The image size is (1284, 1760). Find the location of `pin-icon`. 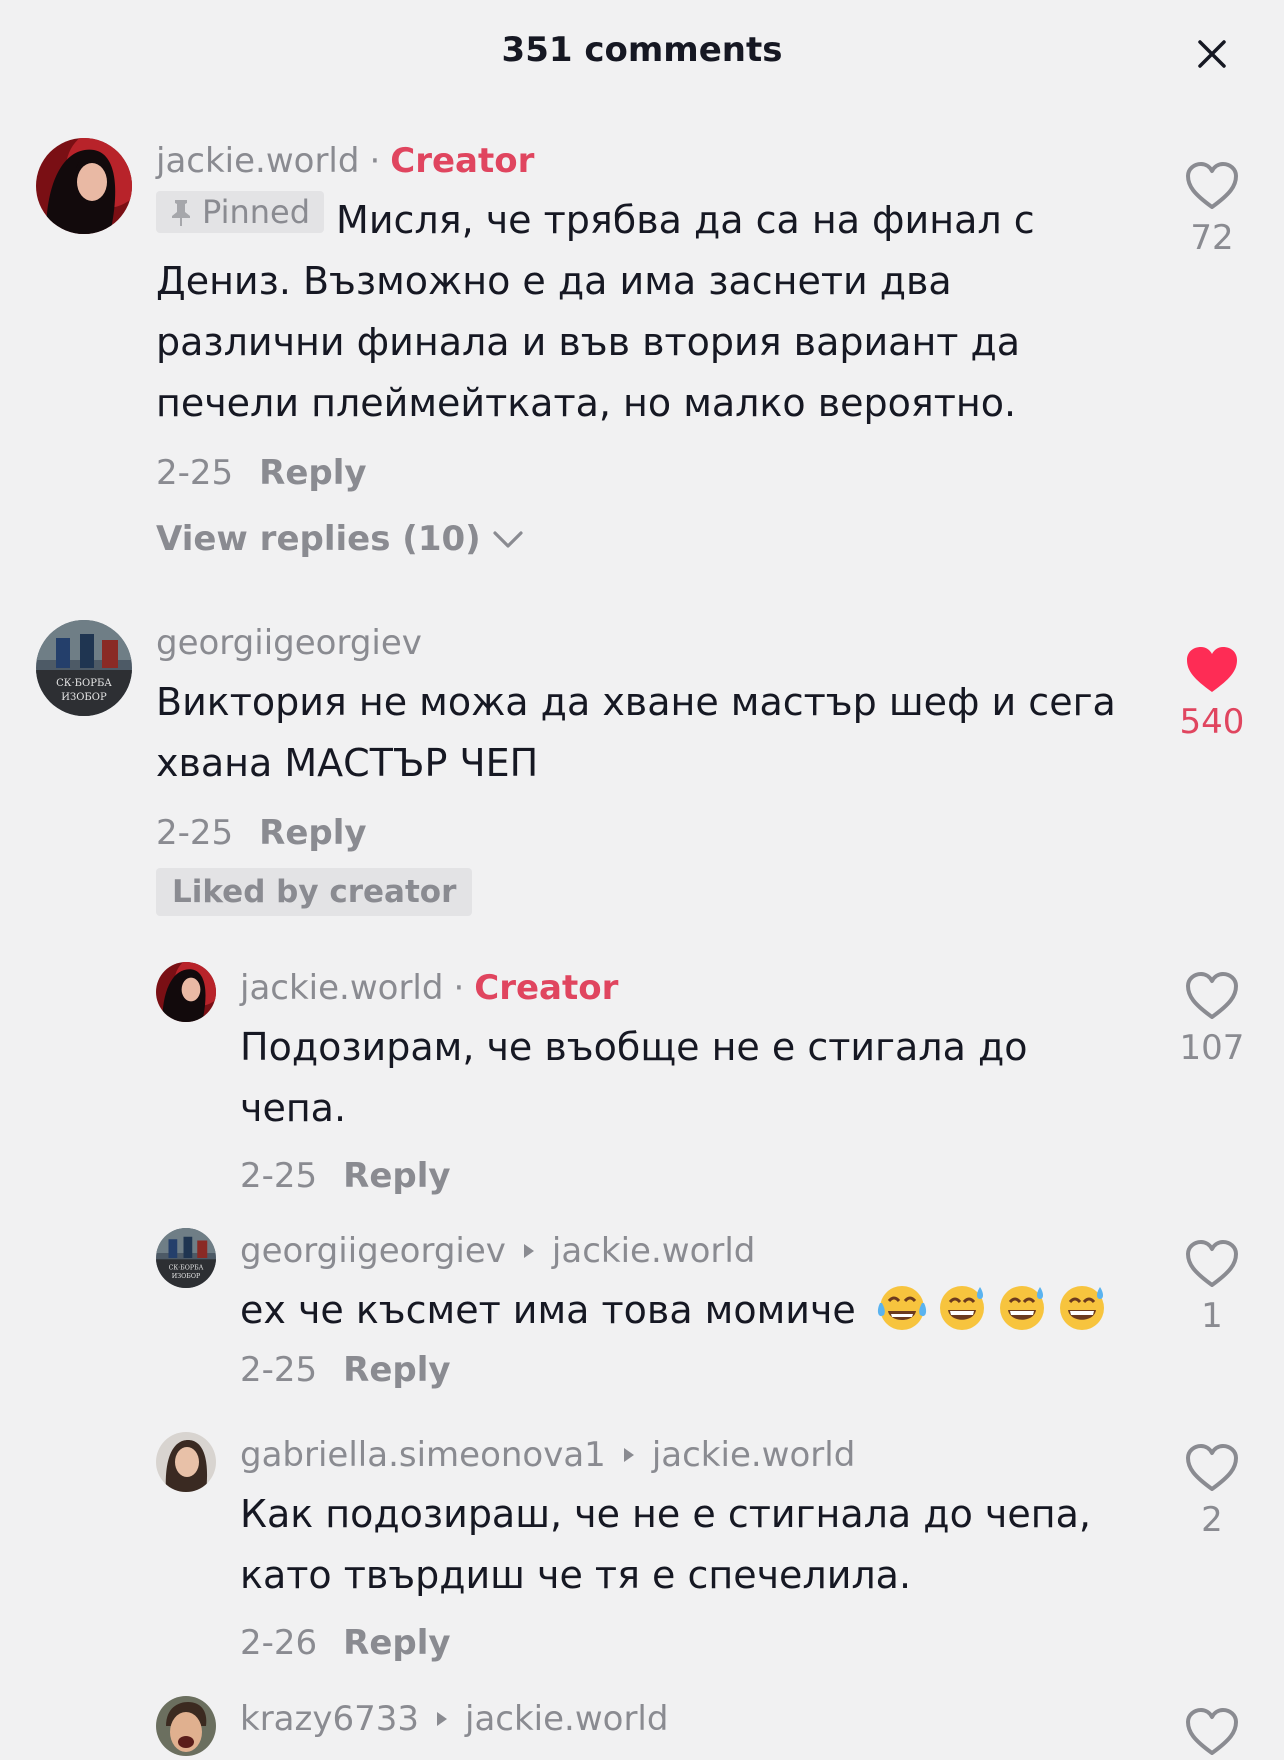

pin-icon is located at coordinates (181, 212).